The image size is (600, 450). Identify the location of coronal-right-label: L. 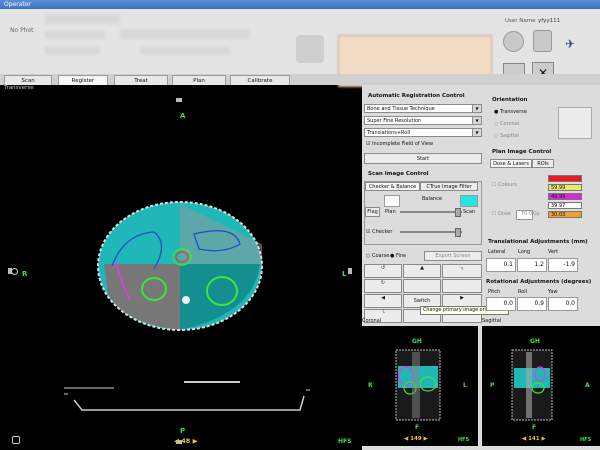
(465, 385).